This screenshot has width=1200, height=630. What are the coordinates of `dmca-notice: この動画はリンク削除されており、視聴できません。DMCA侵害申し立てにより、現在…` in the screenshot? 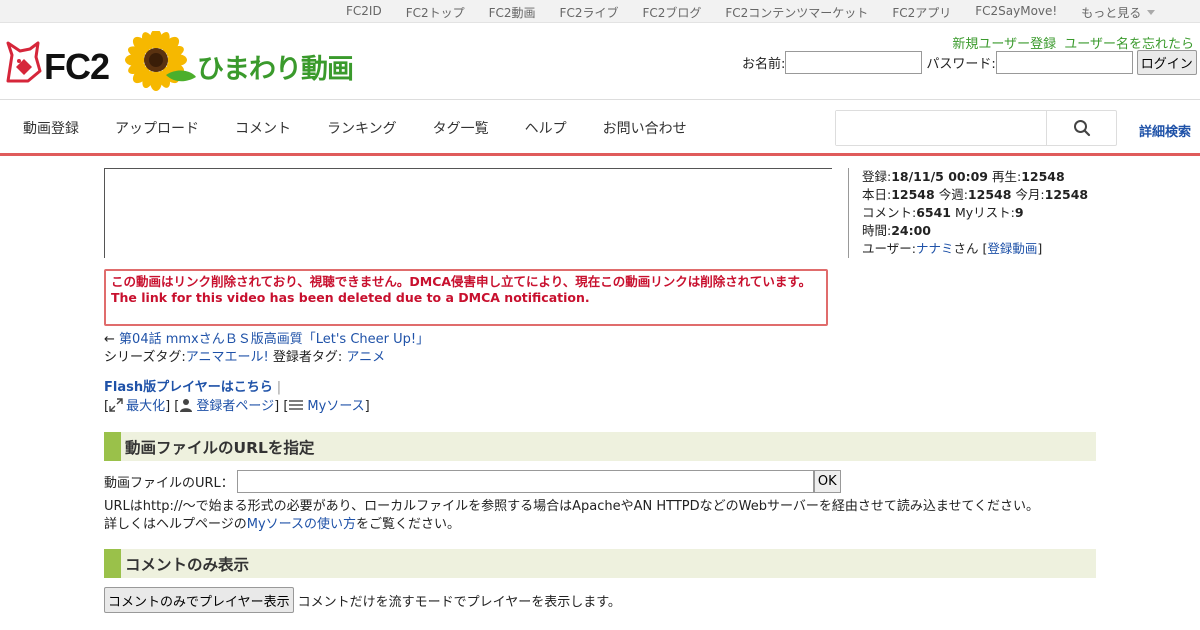 It's located at (466, 297).